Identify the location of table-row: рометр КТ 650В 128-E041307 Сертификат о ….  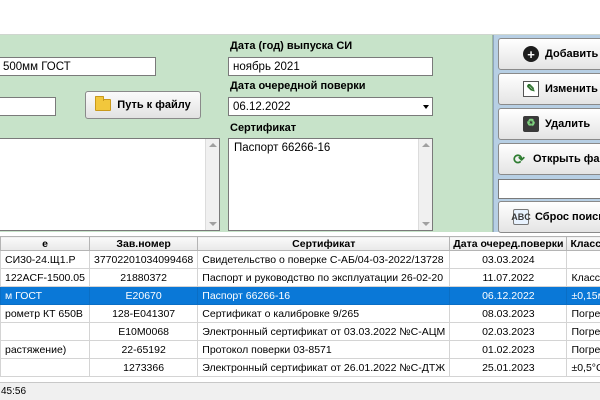
(300, 313).